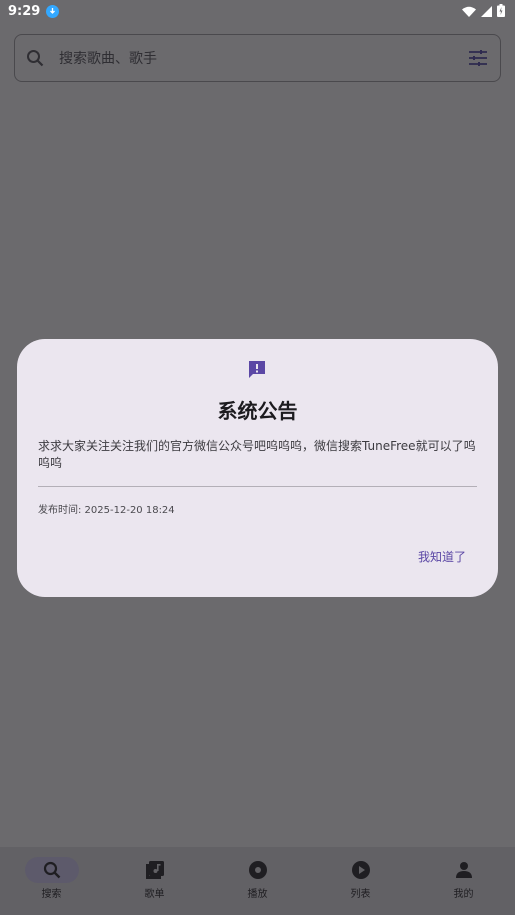 This screenshot has height=915, width=515. Describe the element at coordinates (106, 510) in the screenshot. I see `publish-time: 发布时间: 2025-12-20 18:24` at that location.